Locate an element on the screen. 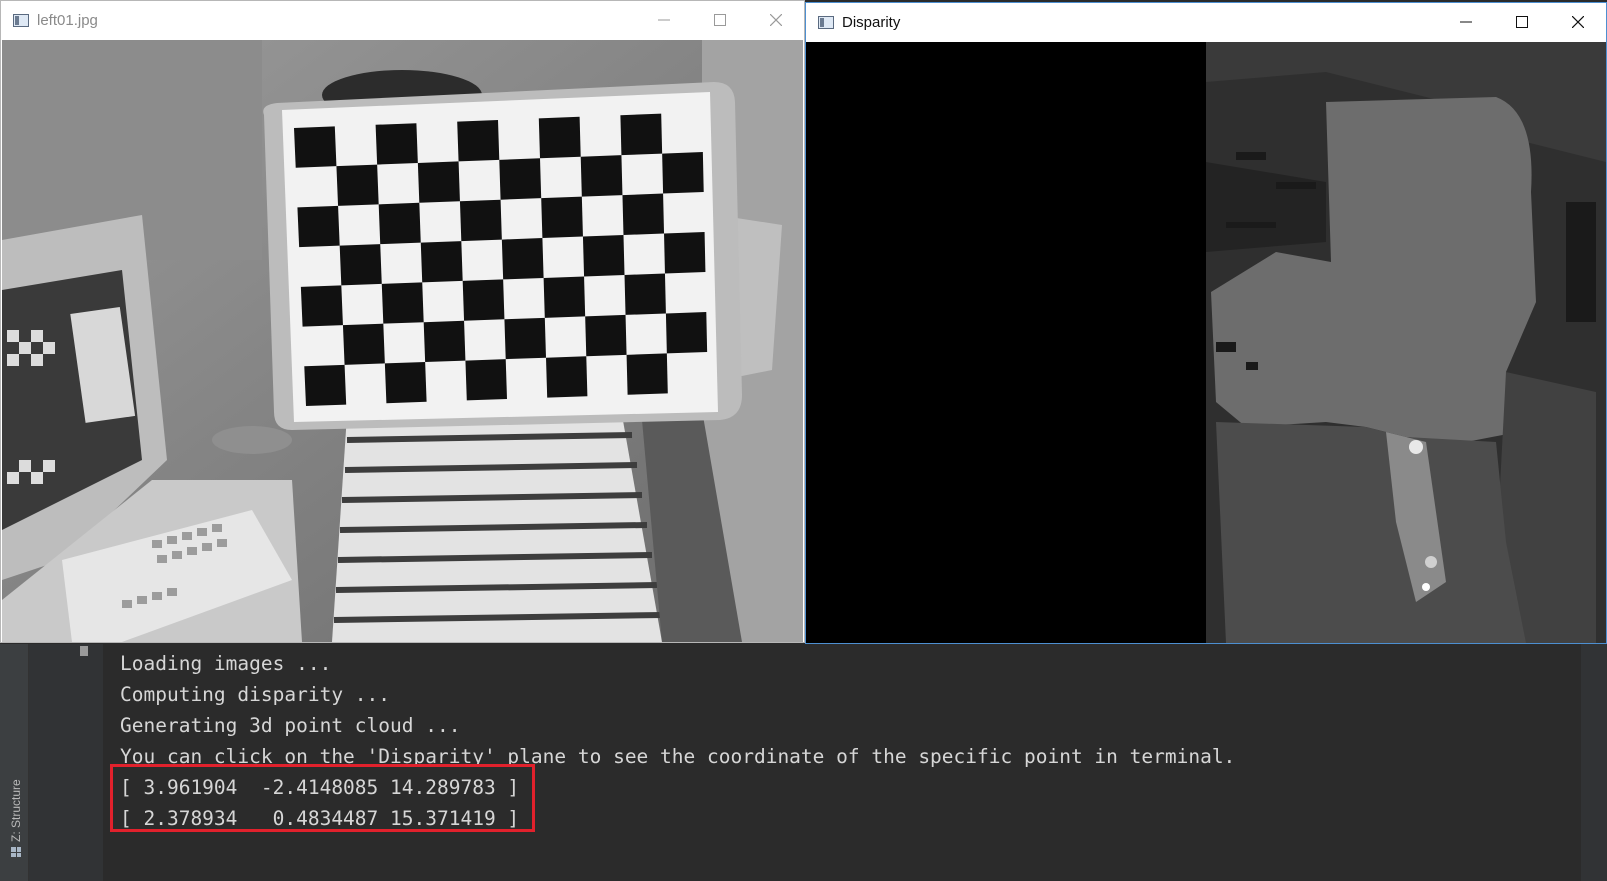 This screenshot has height=881, width=1607. window-title: Disparity is located at coordinates (871, 22).